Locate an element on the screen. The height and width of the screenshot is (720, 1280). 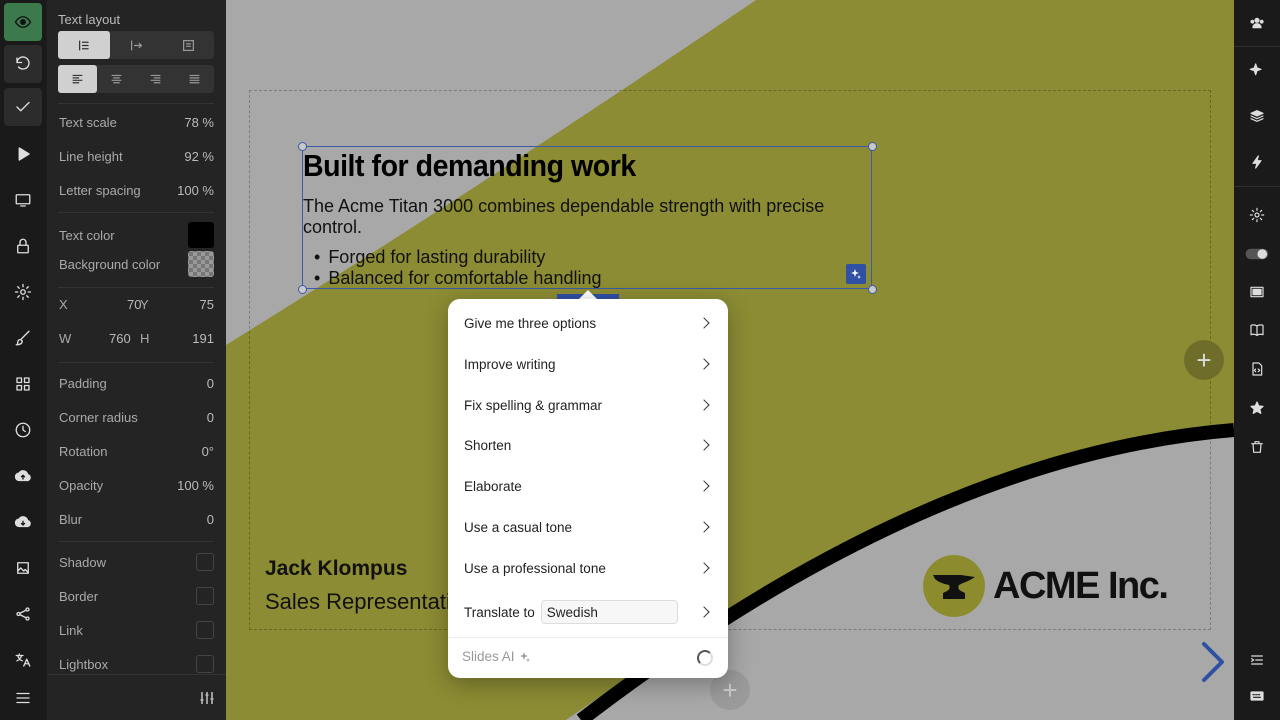
align-left-bar-icon is located at coordinates (83, 45).